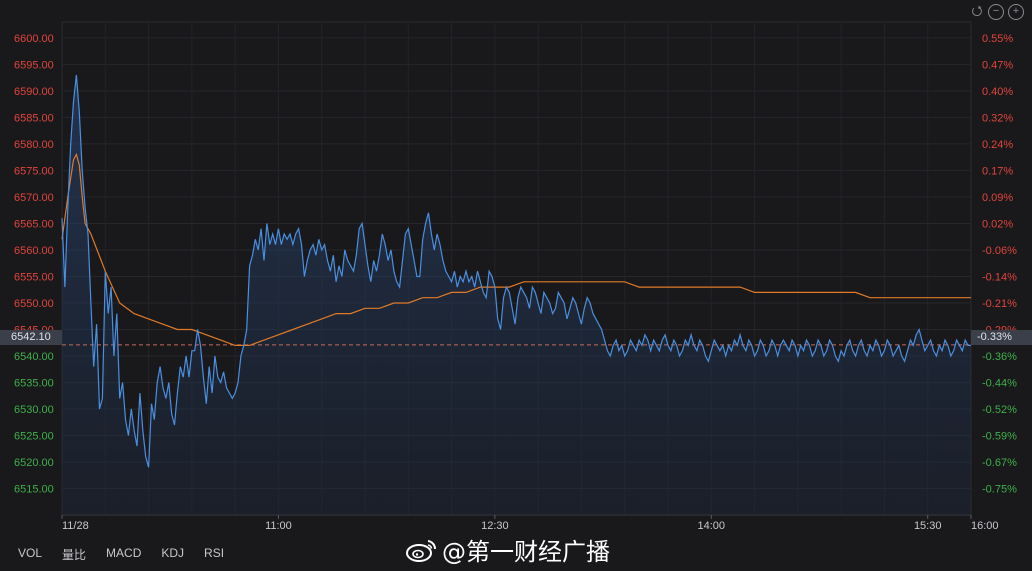 The height and width of the screenshot is (571, 1032). What do you see at coordinates (421, 550) in the screenshot?
I see `weibo-logo-icon` at bounding box center [421, 550].